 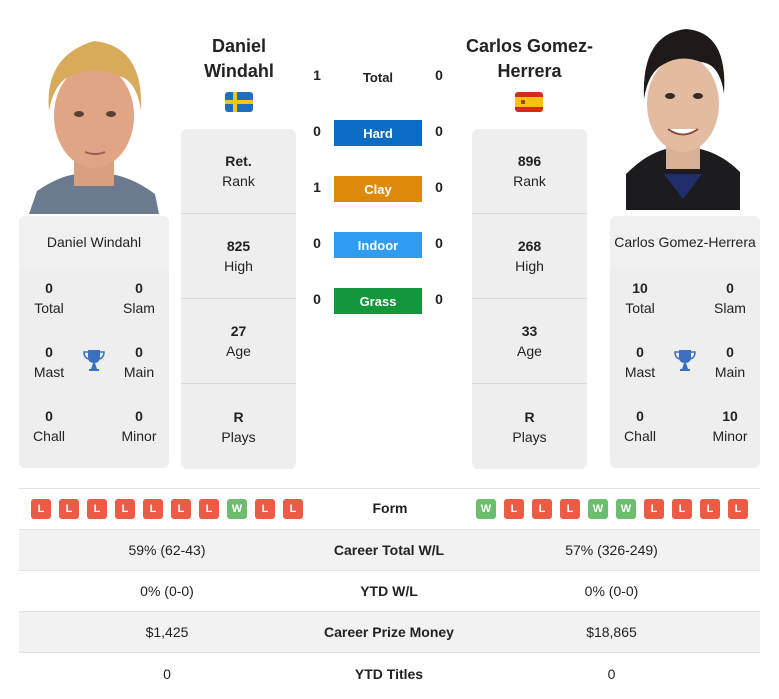 I want to click on player2-titles-slam: 0 Slam, so click(x=730, y=298).